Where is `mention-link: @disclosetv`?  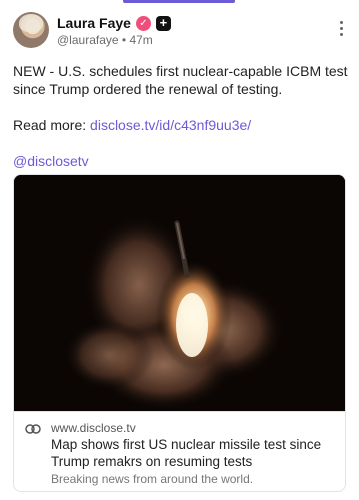
mention-link: @disclosetv is located at coordinates (51, 161).